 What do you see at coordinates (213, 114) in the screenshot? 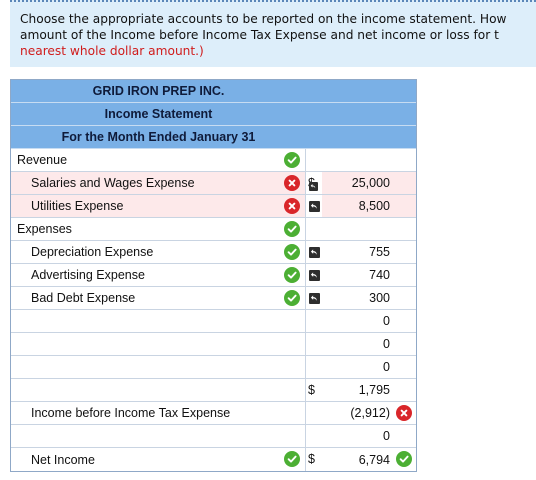
I see `statement-title-header: Income Statement` at bounding box center [213, 114].